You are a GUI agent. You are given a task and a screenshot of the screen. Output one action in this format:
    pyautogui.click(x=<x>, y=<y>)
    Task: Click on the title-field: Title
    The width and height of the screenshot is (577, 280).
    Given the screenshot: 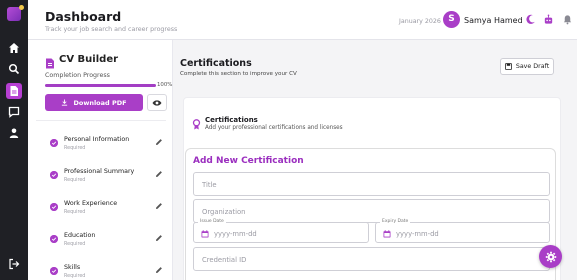 What is the action you would take?
    pyautogui.click(x=371, y=184)
    